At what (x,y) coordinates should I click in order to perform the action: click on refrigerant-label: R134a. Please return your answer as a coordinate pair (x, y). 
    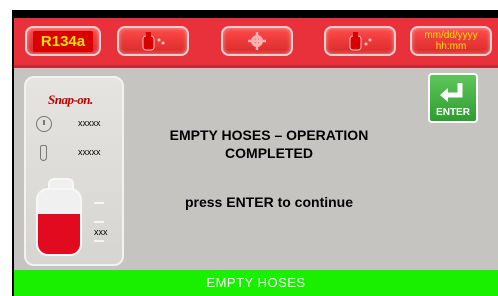
    Looking at the image, I should click on (63, 41).